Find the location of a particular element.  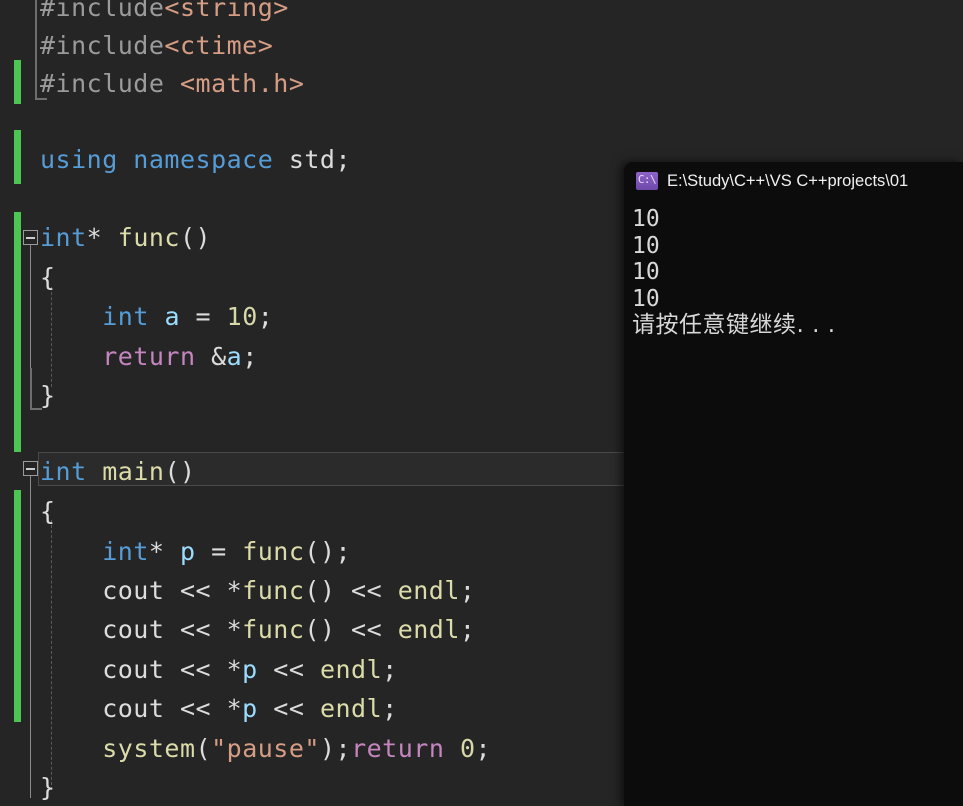

code-token: using namespace is located at coordinates (164, 159).